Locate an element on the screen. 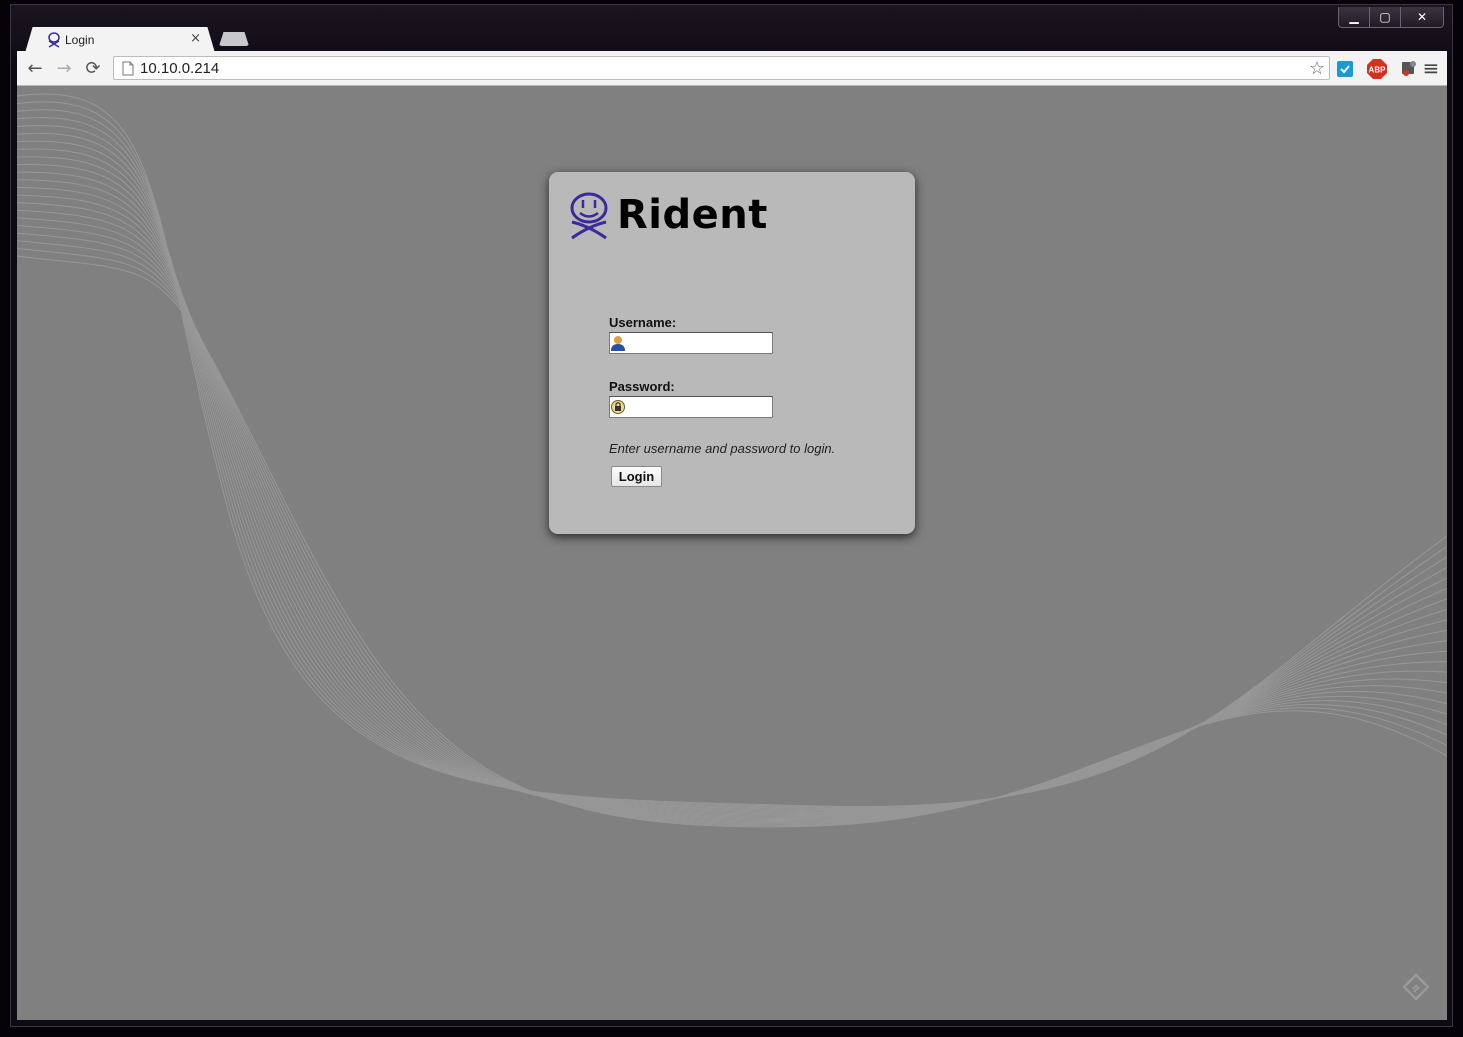 This screenshot has width=1463, height=1037. brand-name: Rident is located at coordinates (692, 215).